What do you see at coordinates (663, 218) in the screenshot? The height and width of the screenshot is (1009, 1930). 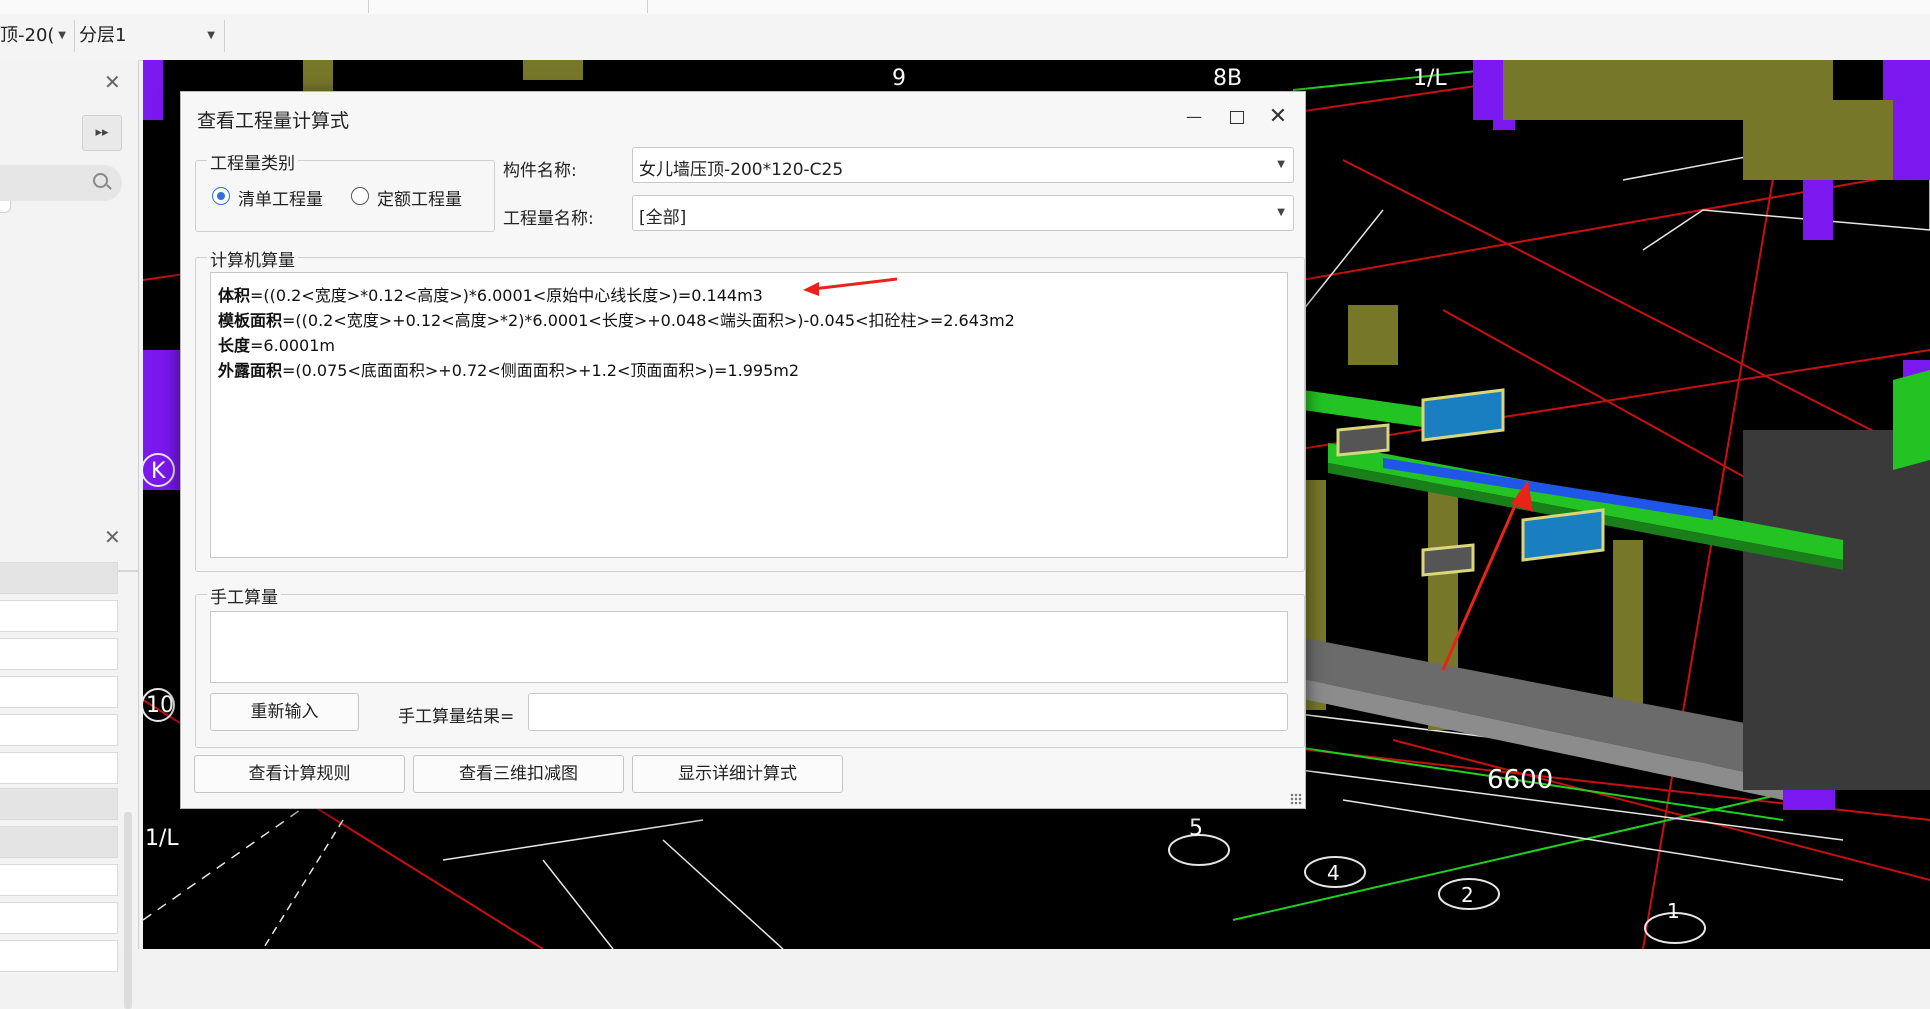 I see `select-value: [全部]` at bounding box center [663, 218].